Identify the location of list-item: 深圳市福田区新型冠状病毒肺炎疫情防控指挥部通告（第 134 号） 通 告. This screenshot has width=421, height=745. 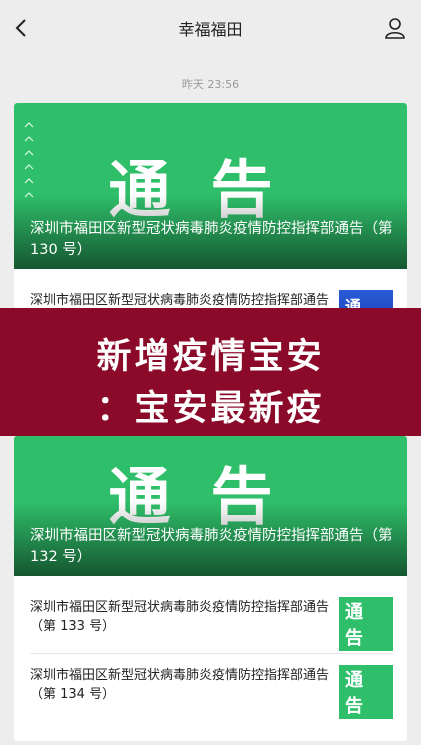
(210, 685).